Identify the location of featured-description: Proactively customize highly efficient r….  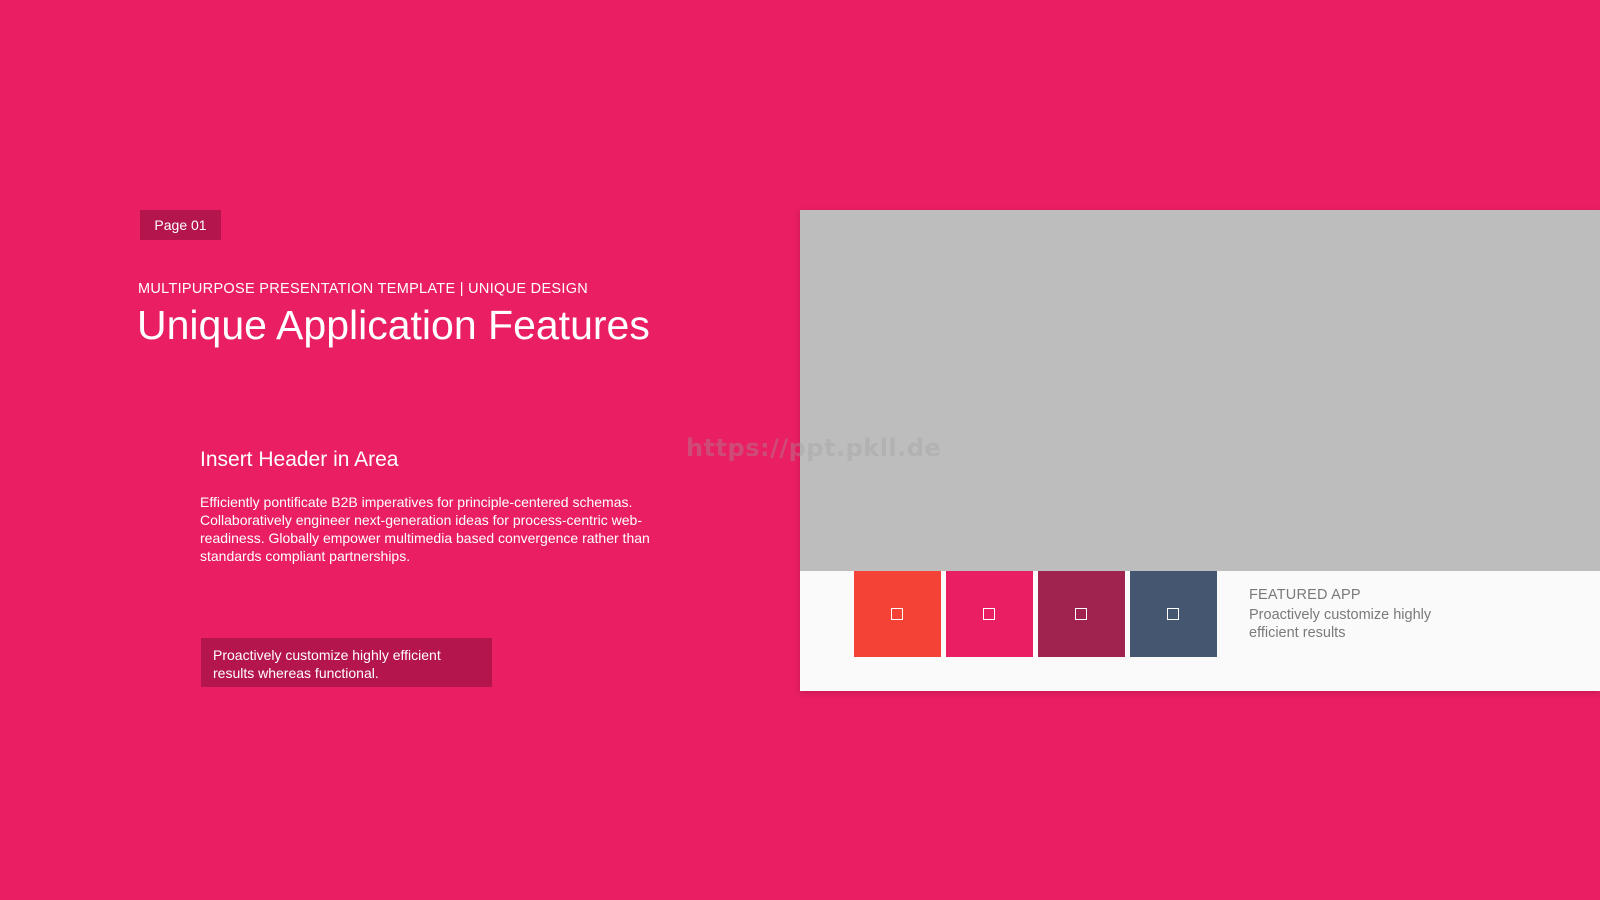
(1340, 624).